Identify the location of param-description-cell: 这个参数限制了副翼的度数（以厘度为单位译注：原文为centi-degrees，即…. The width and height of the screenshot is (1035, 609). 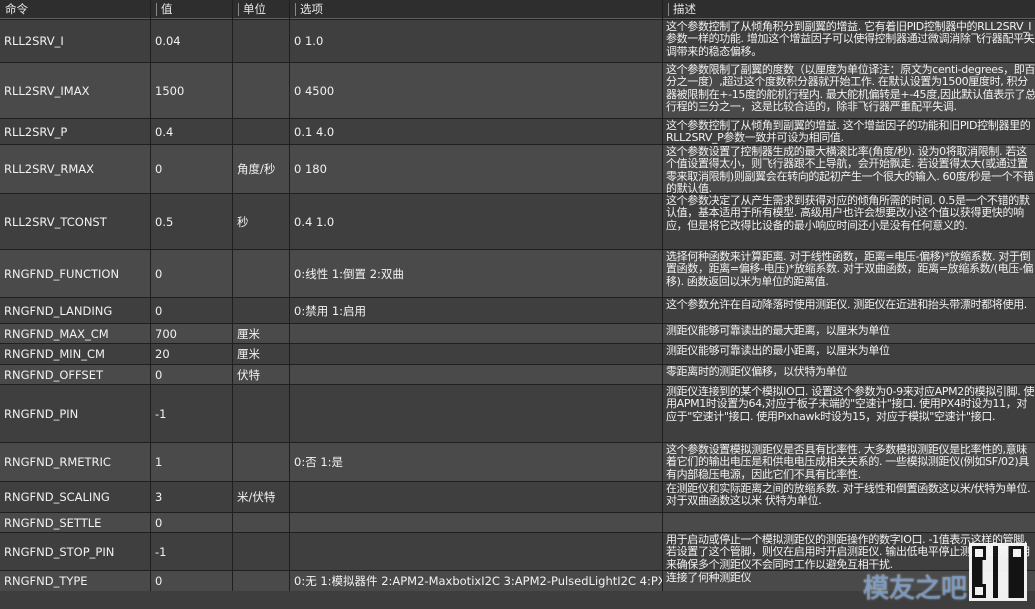
(849, 90).